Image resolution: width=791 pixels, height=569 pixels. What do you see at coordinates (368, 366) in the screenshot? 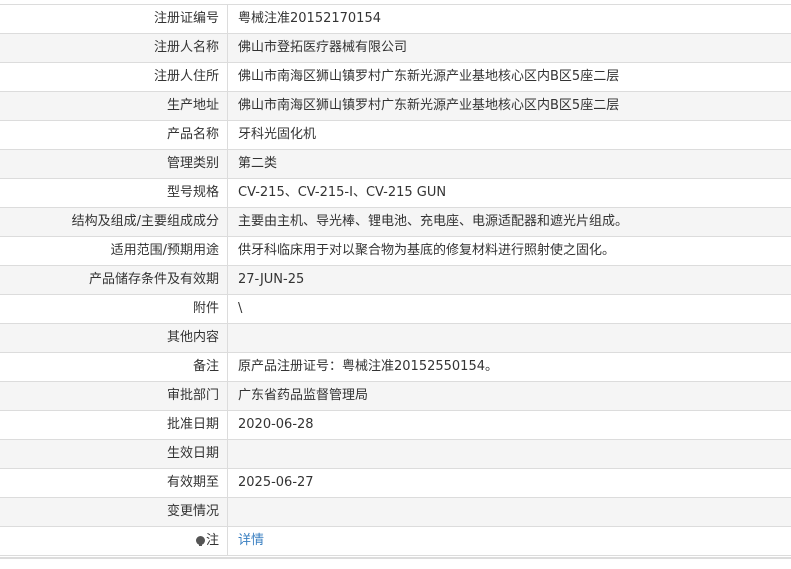
I see `value-remarks: 原产品注册证号：粤械注准20152550154。` at bounding box center [368, 366].